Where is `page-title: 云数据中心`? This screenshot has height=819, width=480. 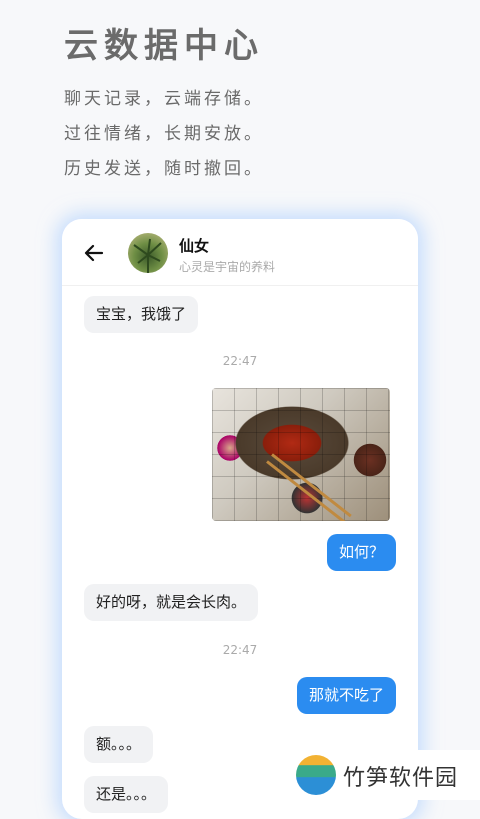
page-title: 云数据中心 is located at coordinates (164, 46).